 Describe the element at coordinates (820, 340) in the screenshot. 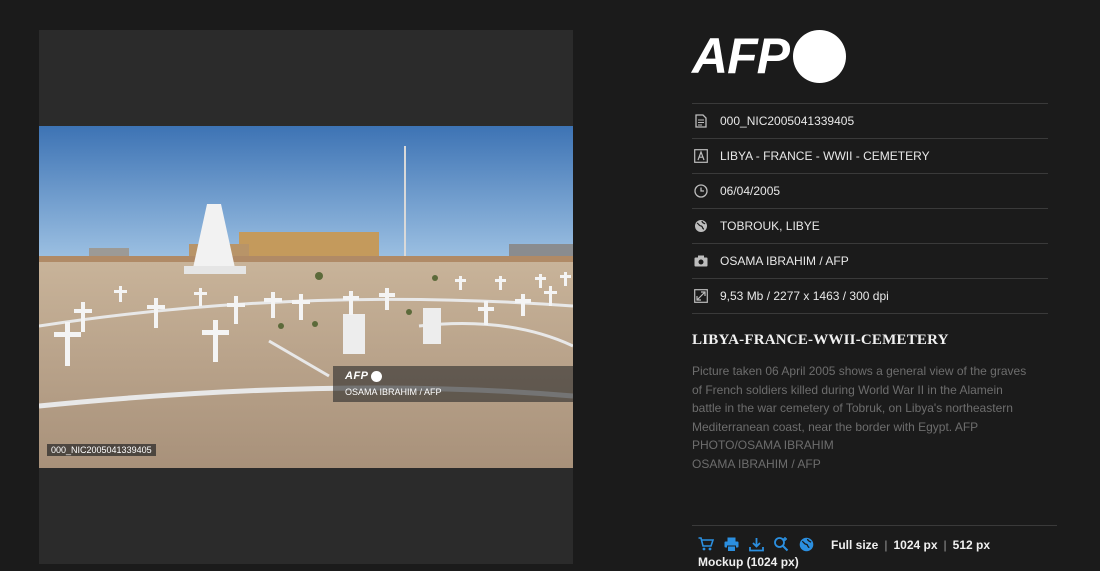

I see `caption-title: LIBYA-FRANCE-WWII-CEMETERY` at that location.